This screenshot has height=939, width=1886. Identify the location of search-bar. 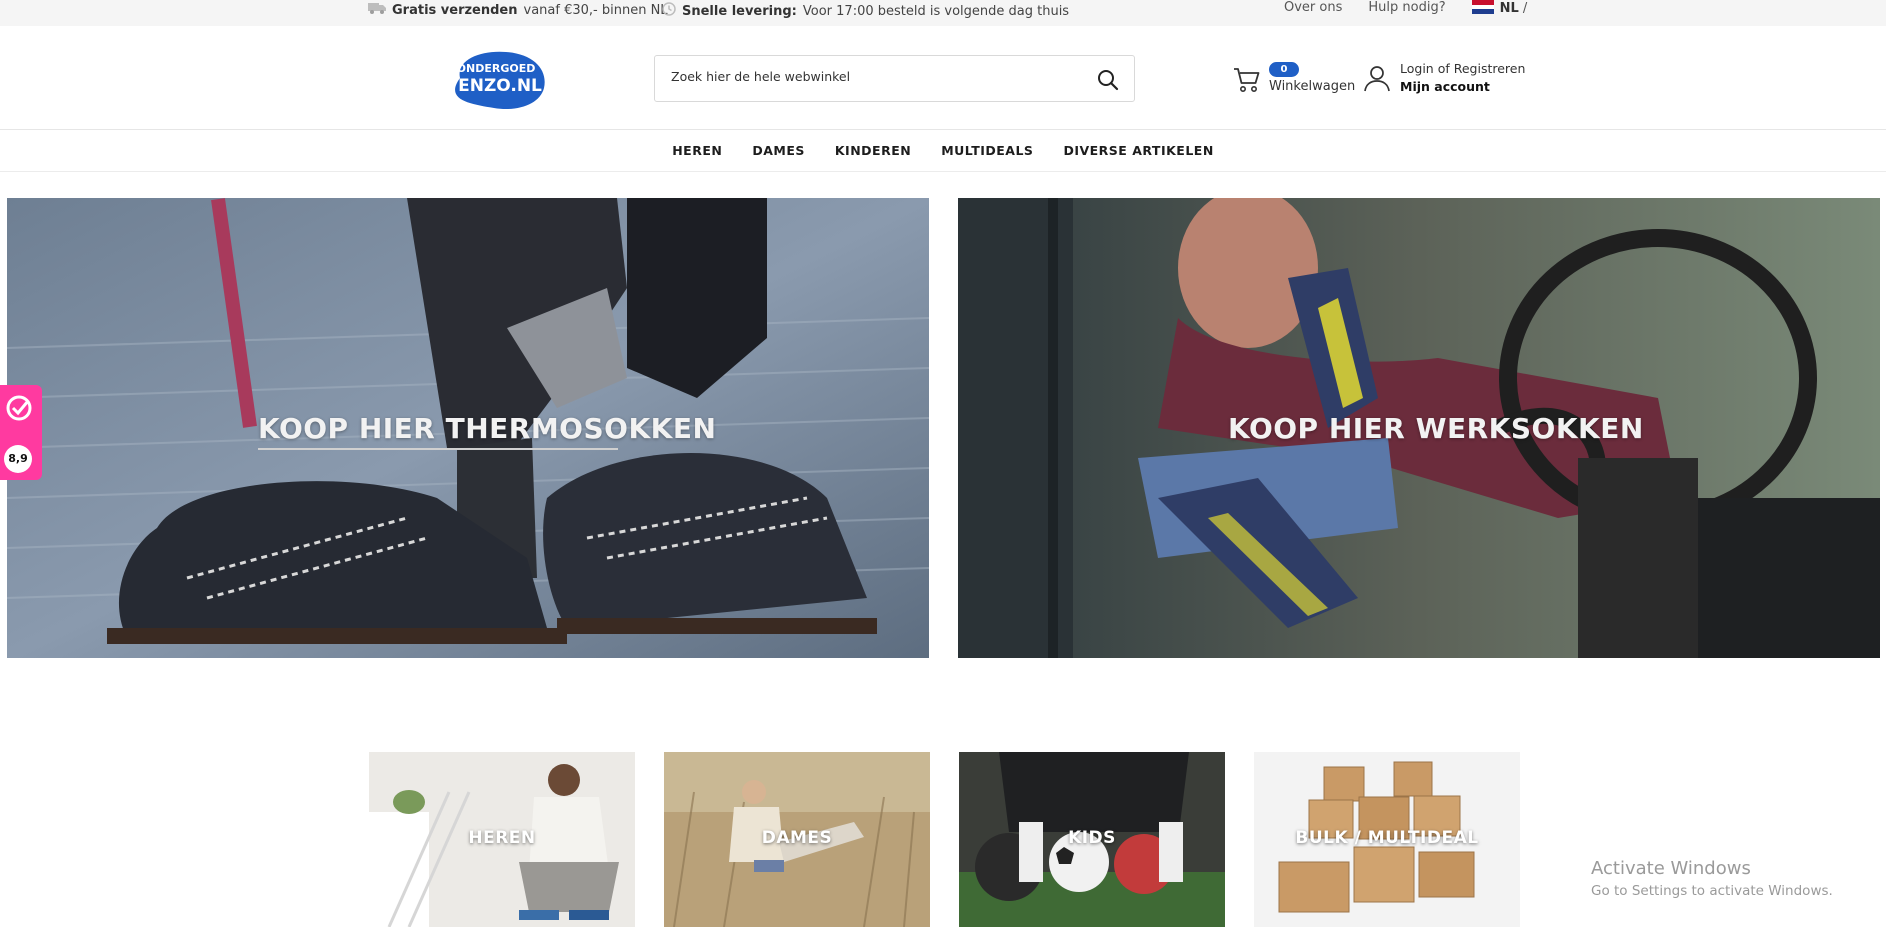
(894, 78).